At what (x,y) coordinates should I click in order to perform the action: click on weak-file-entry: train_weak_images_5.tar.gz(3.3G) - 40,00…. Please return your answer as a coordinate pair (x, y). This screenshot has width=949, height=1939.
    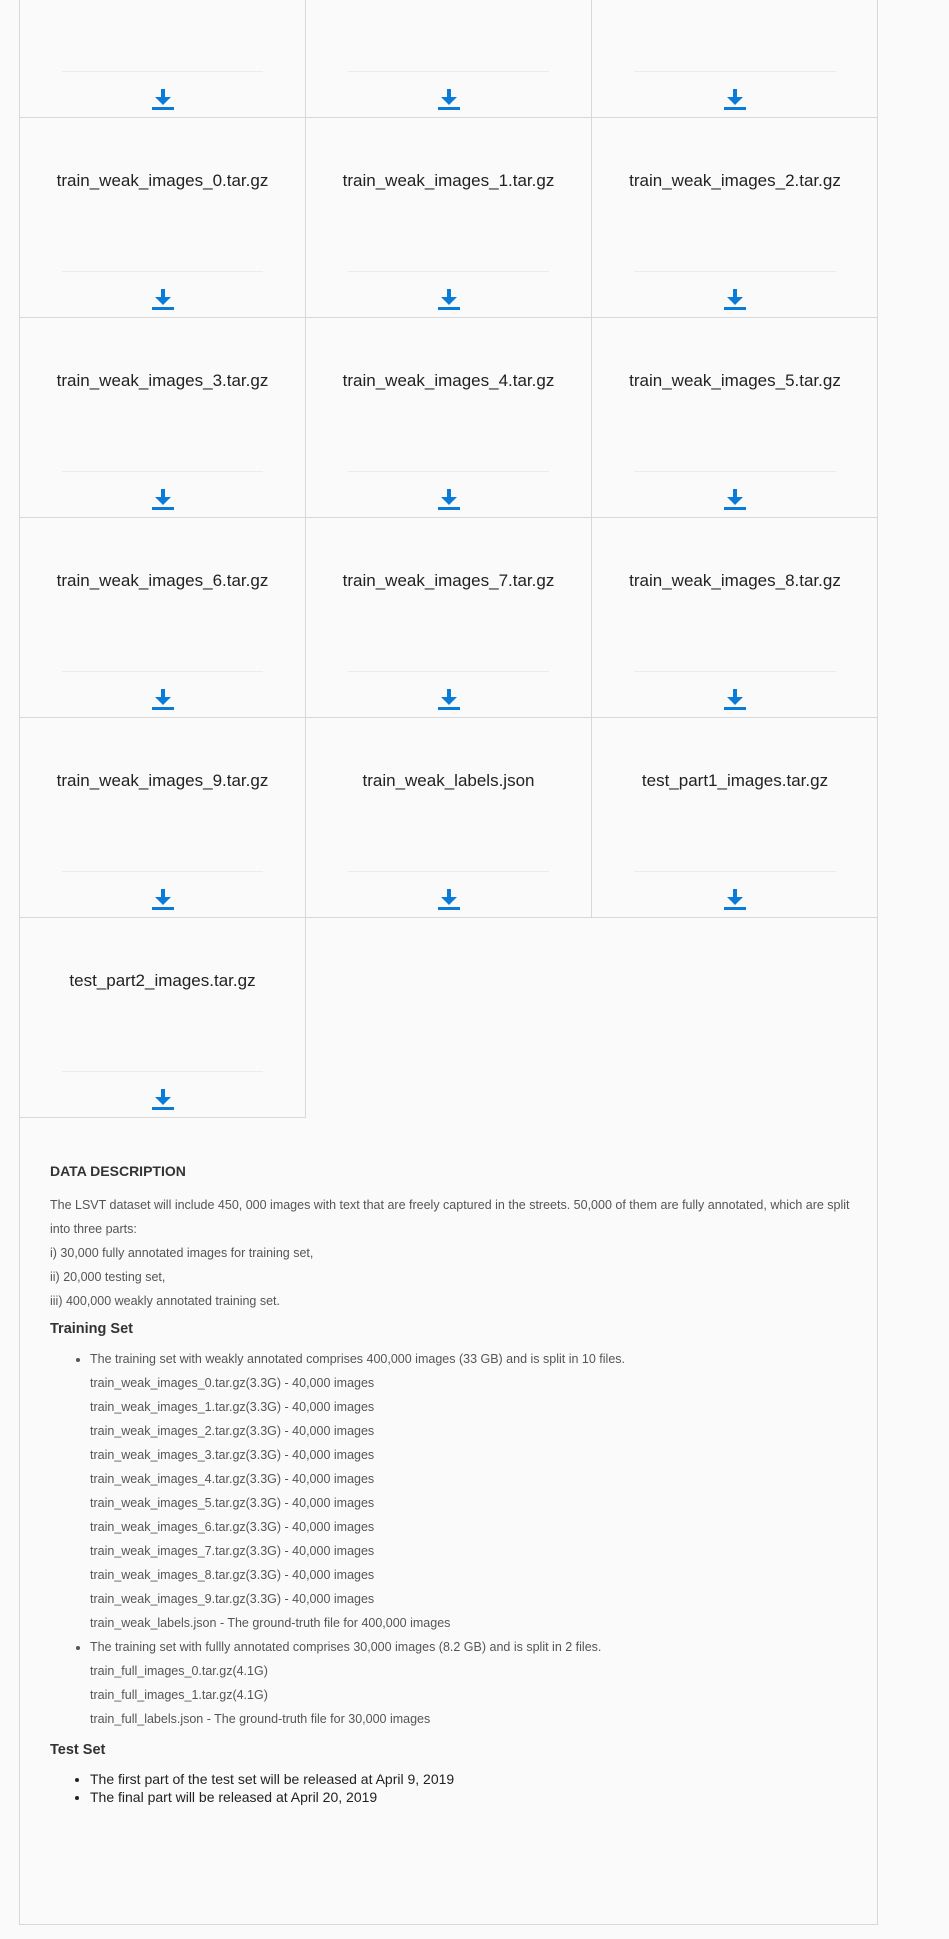
    Looking at the image, I should click on (232, 1503).